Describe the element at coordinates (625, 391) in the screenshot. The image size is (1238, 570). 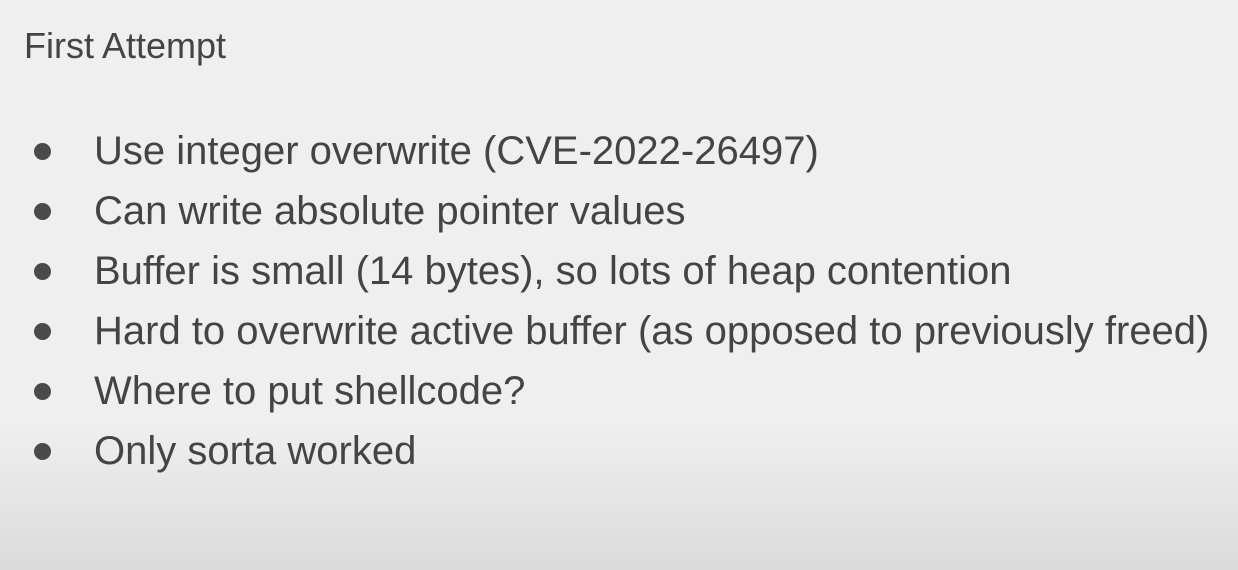
I see `list-item: Where to put shellcode?` at that location.